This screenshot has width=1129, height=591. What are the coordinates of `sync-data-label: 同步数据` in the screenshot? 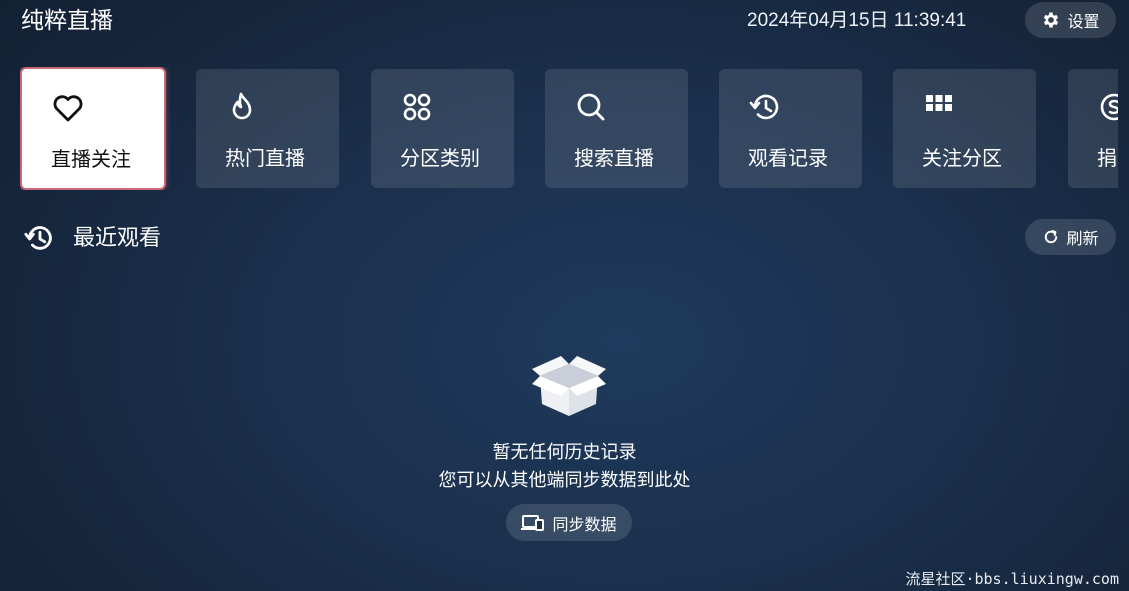 It's located at (584, 524).